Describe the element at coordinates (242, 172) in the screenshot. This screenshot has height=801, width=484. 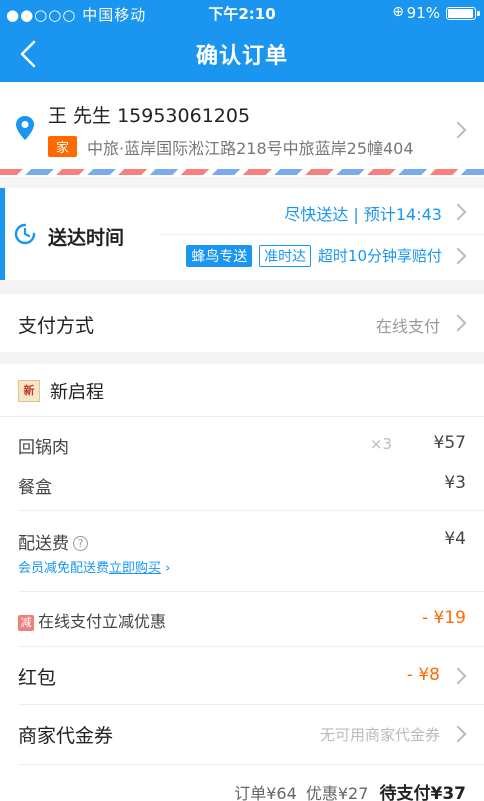
I see `envelope-border` at that location.